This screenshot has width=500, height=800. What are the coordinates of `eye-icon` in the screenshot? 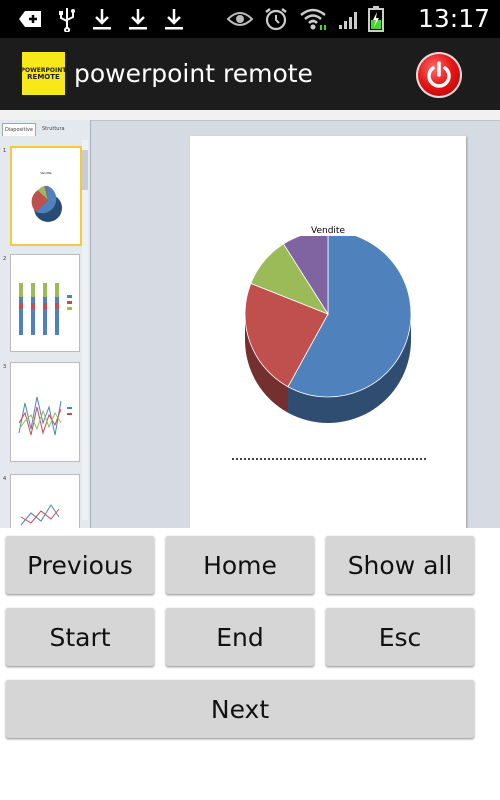 It's located at (240, 19).